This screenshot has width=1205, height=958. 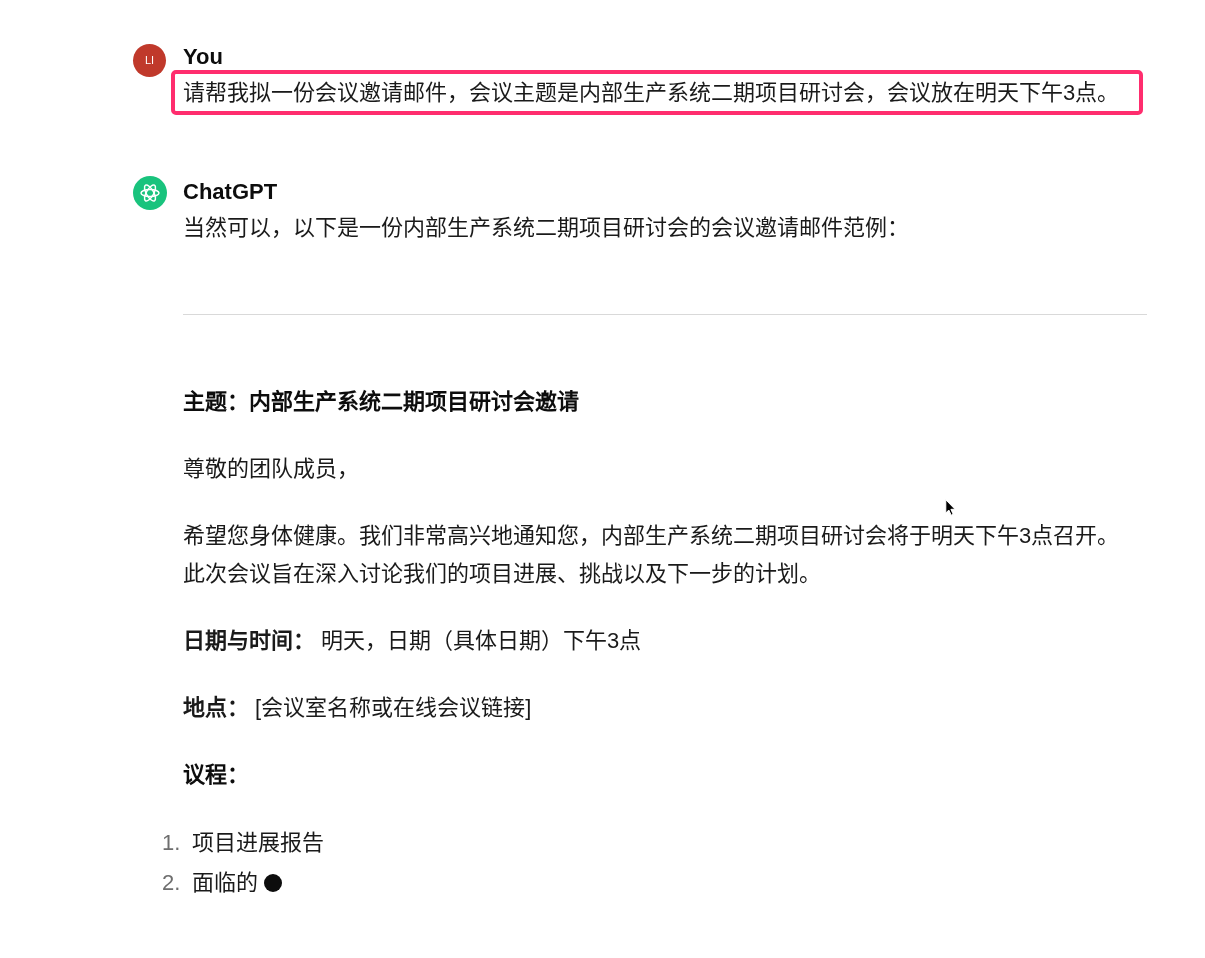 What do you see at coordinates (149, 60) in the screenshot?
I see `user-avatar: LI` at bounding box center [149, 60].